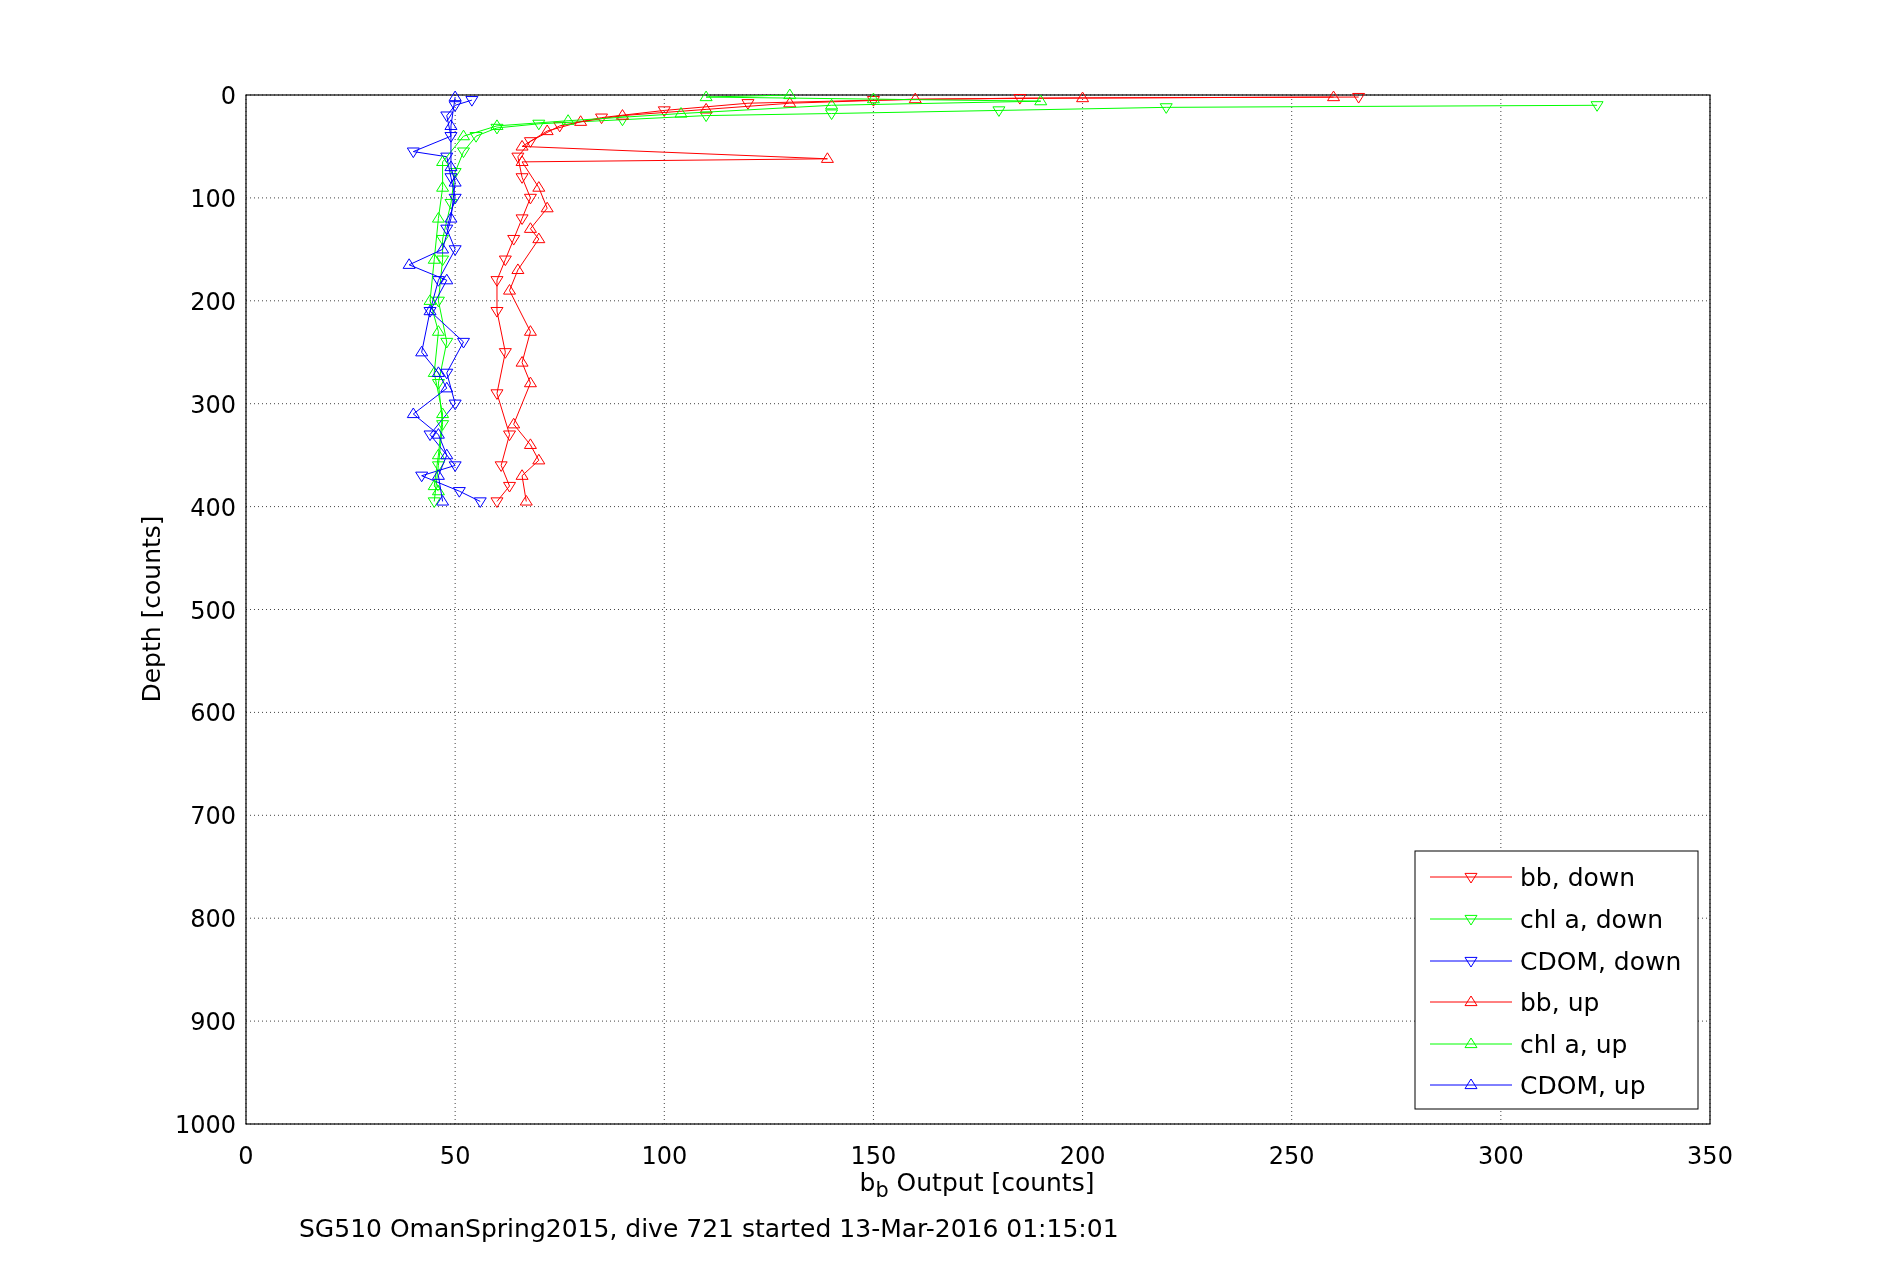 Image resolution: width=1891 pixels, height=1262 pixels. I want to click on y-tick-label: 100, so click(213, 198).